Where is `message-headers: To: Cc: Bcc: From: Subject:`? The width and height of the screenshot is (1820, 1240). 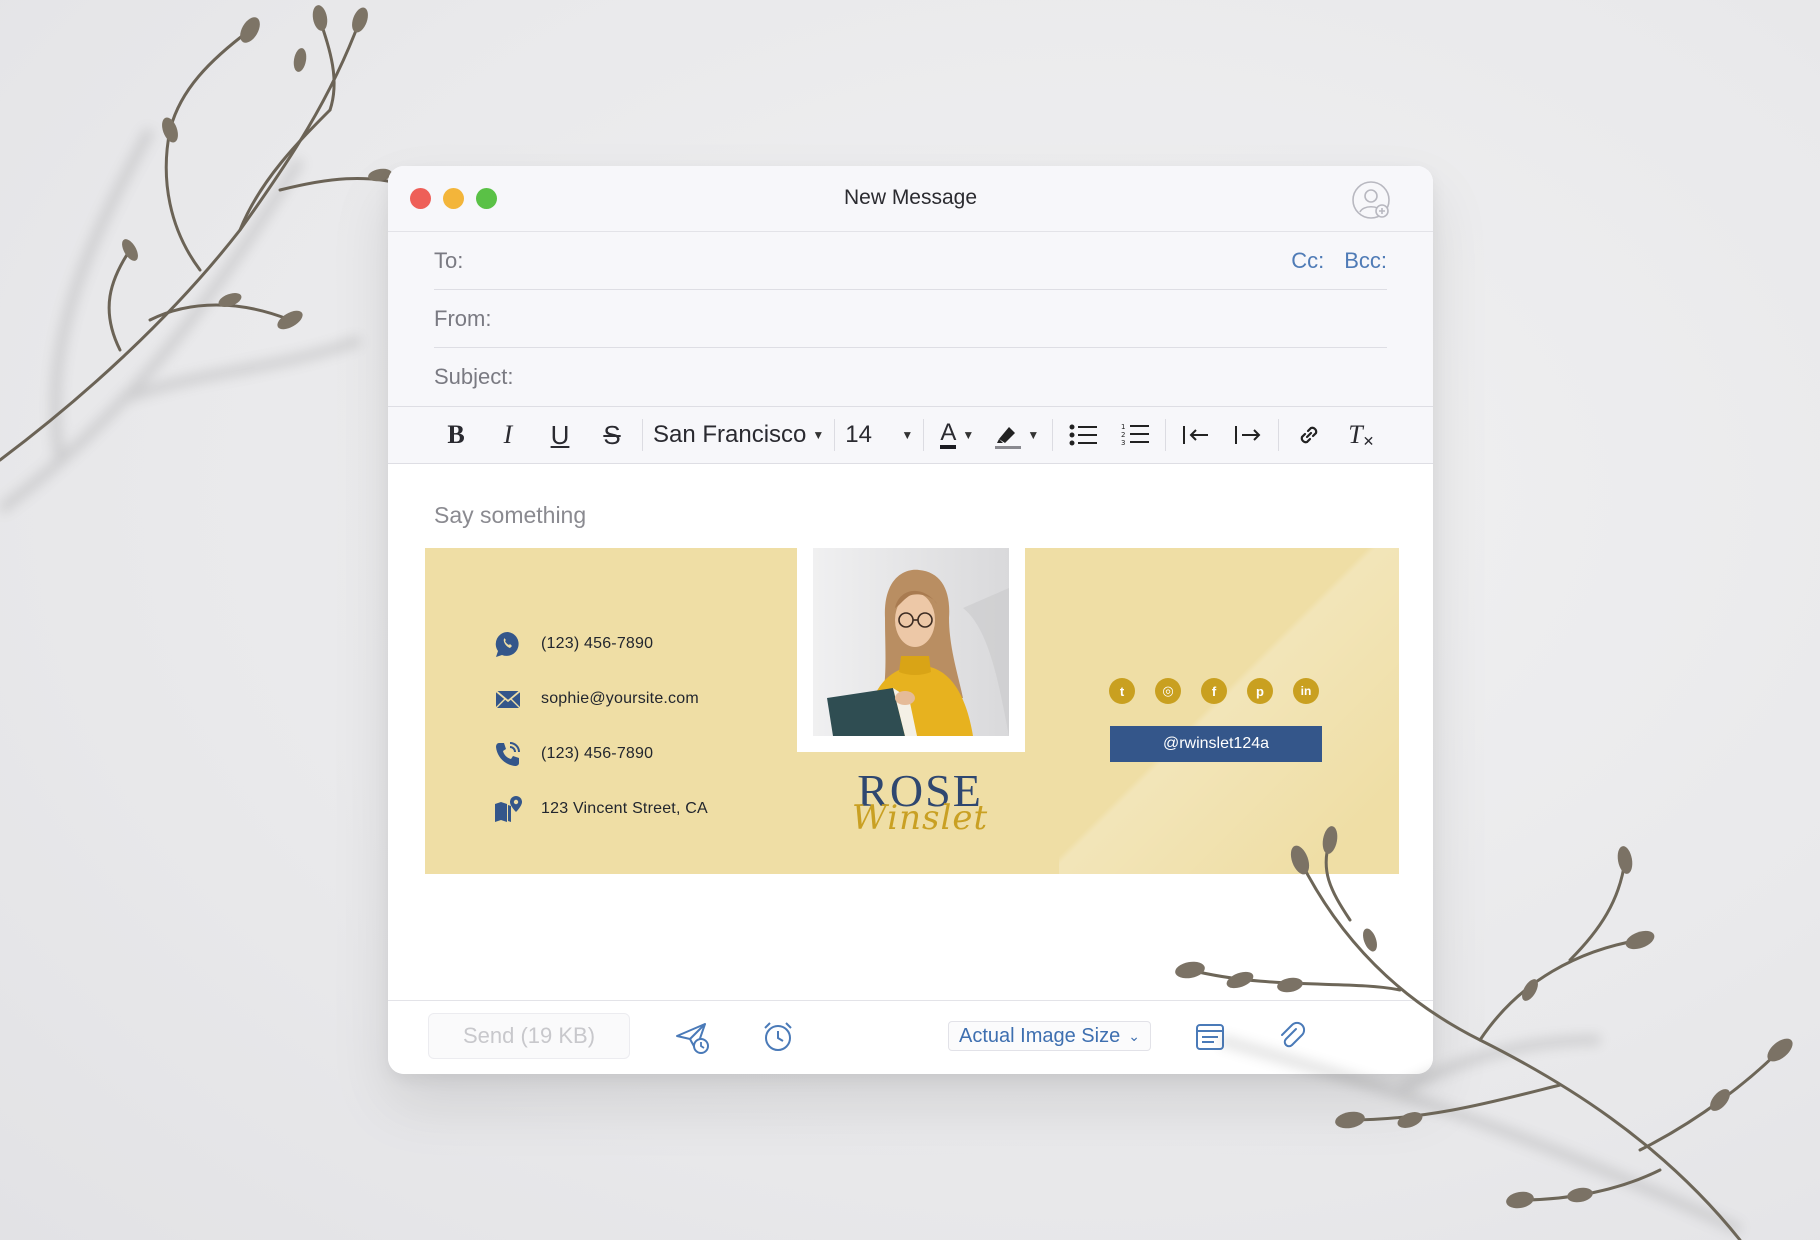 message-headers: To: Cc: Bcc: From: Subject: is located at coordinates (910, 319).